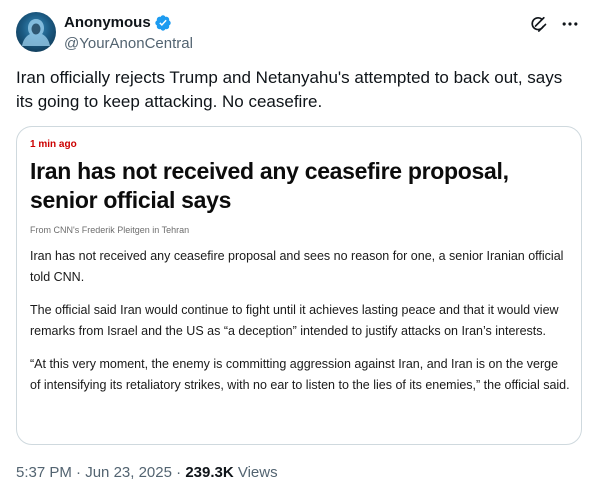 The width and height of the screenshot is (598, 496). I want to click on author-info: Anonymous @YourAnonCentral, so click(128, 33).